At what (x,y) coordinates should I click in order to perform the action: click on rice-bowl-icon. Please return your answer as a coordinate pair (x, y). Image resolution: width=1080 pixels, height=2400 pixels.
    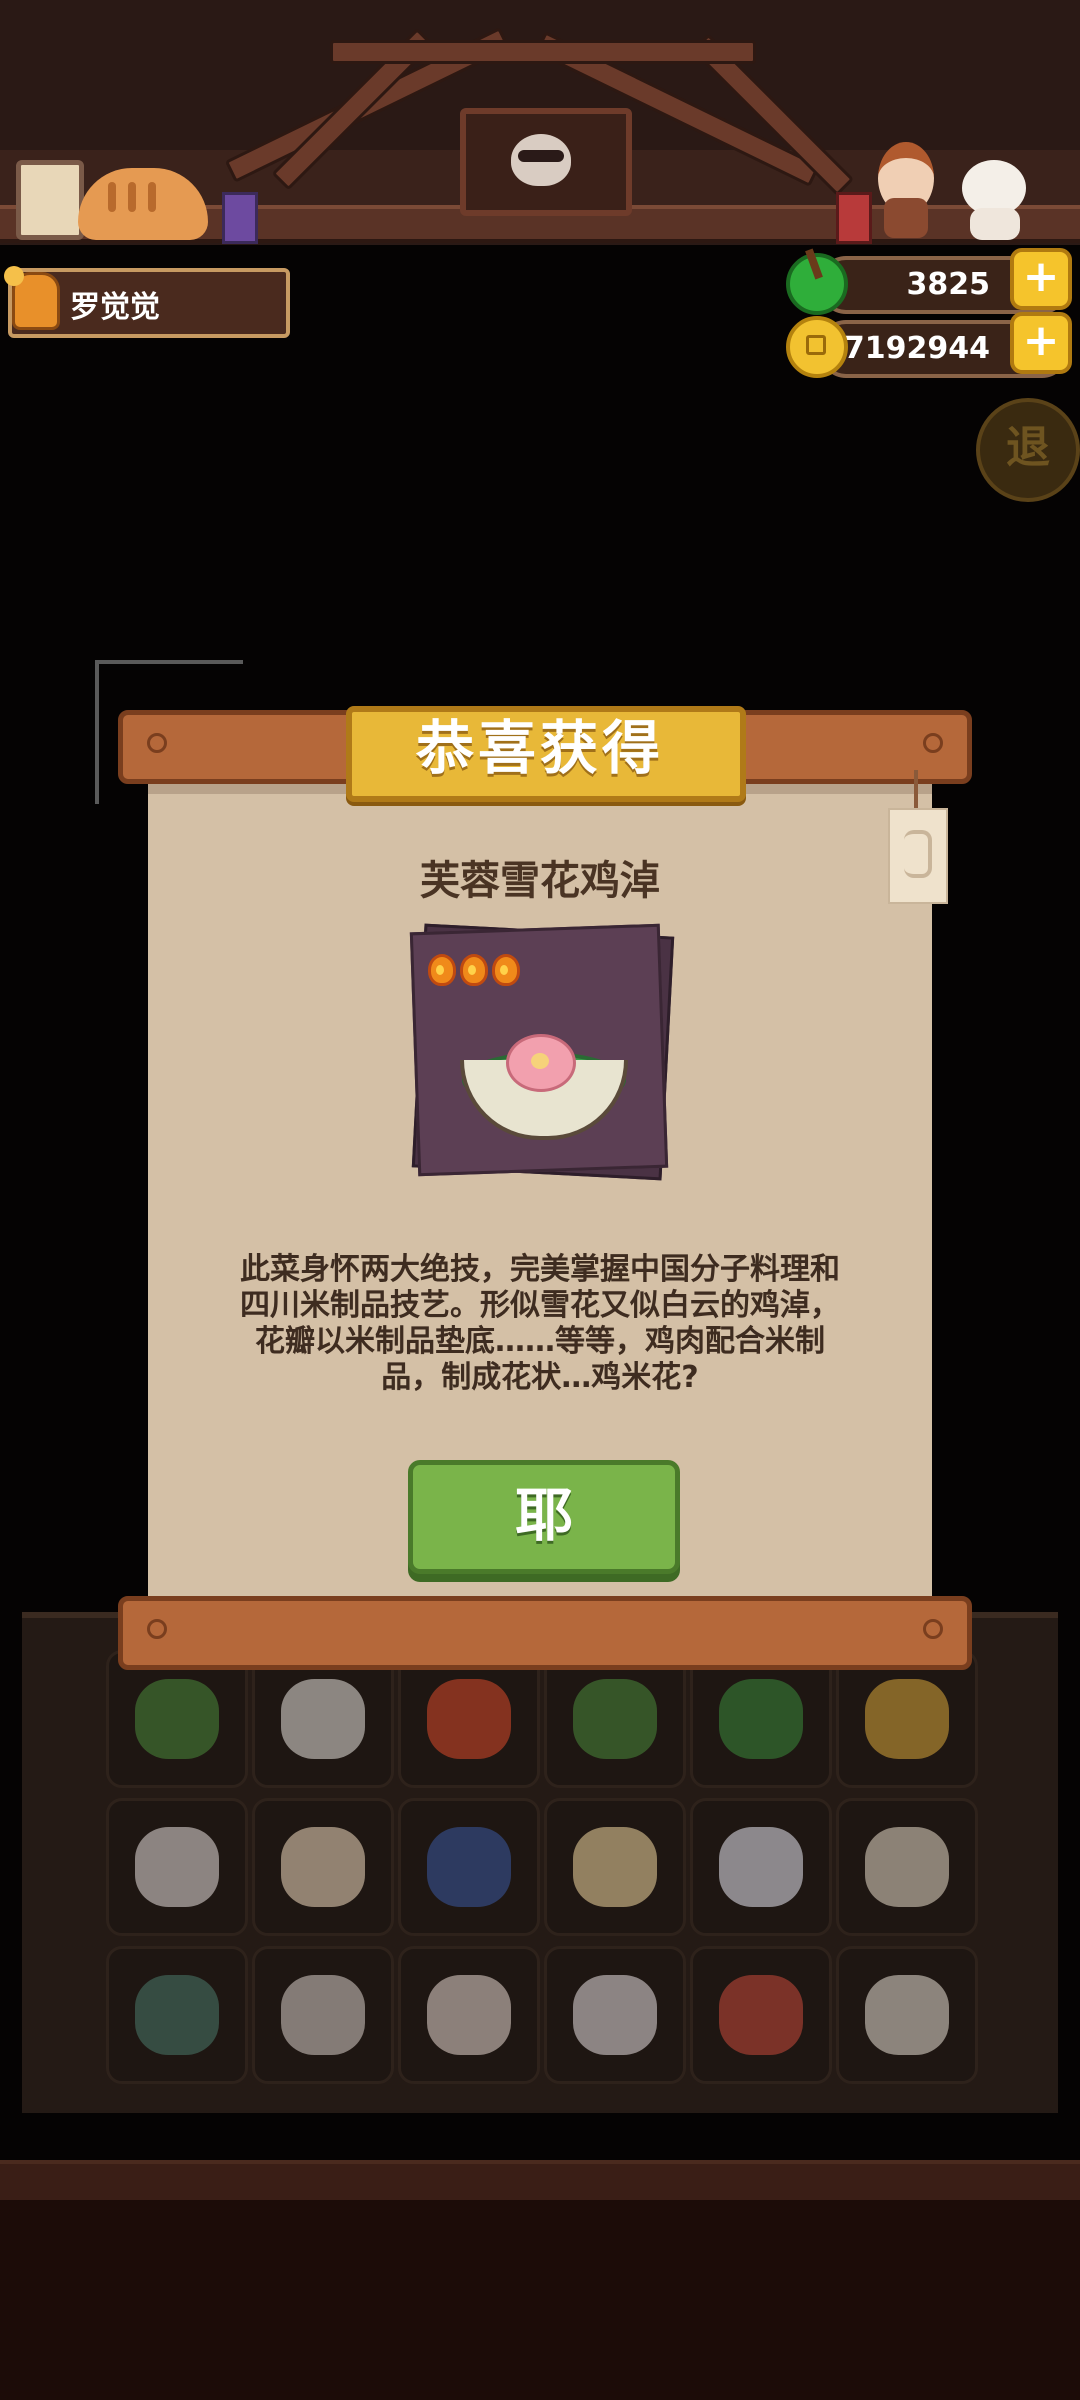
    Looking at the image, I should click on (761, 1867).